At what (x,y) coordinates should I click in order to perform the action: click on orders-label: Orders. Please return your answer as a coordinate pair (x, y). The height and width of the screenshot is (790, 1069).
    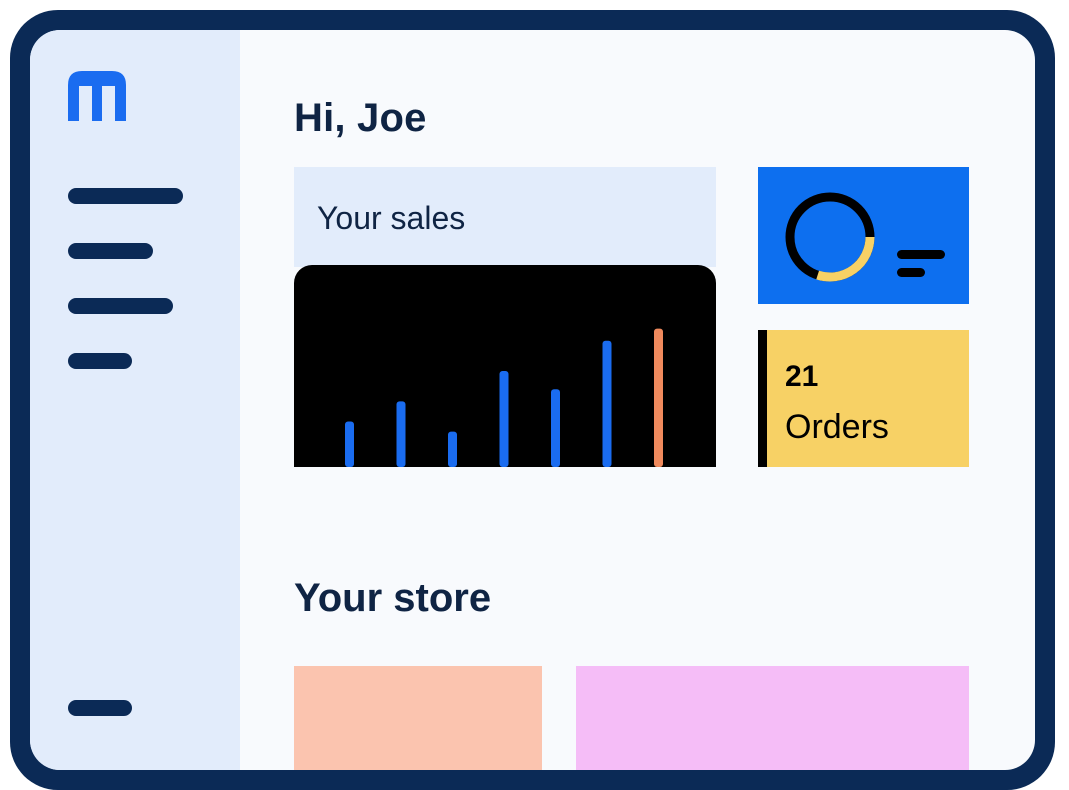
    Looking at the image, I should click on (837, 427).